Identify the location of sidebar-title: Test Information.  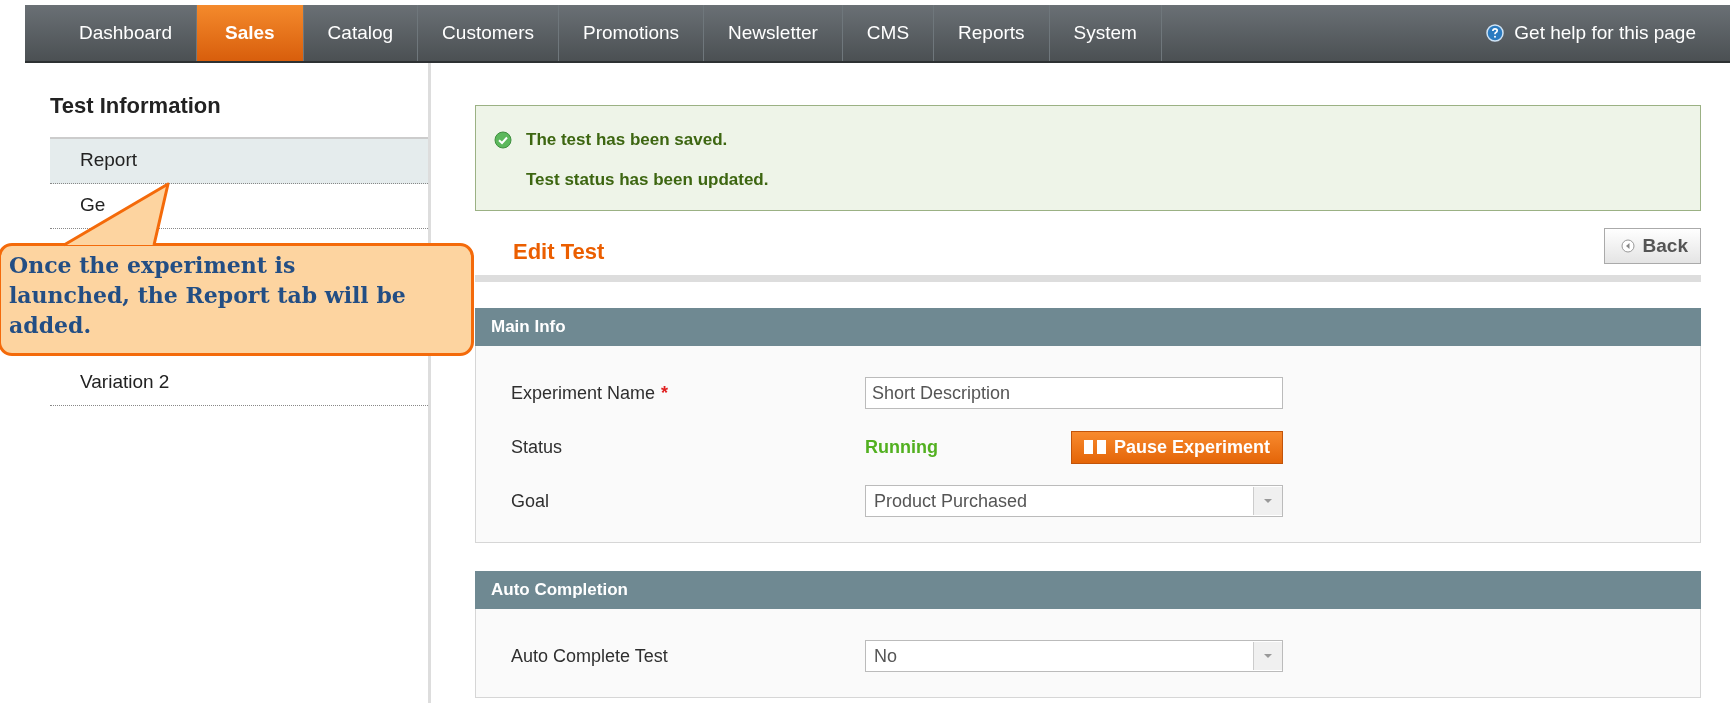
(136, 106).